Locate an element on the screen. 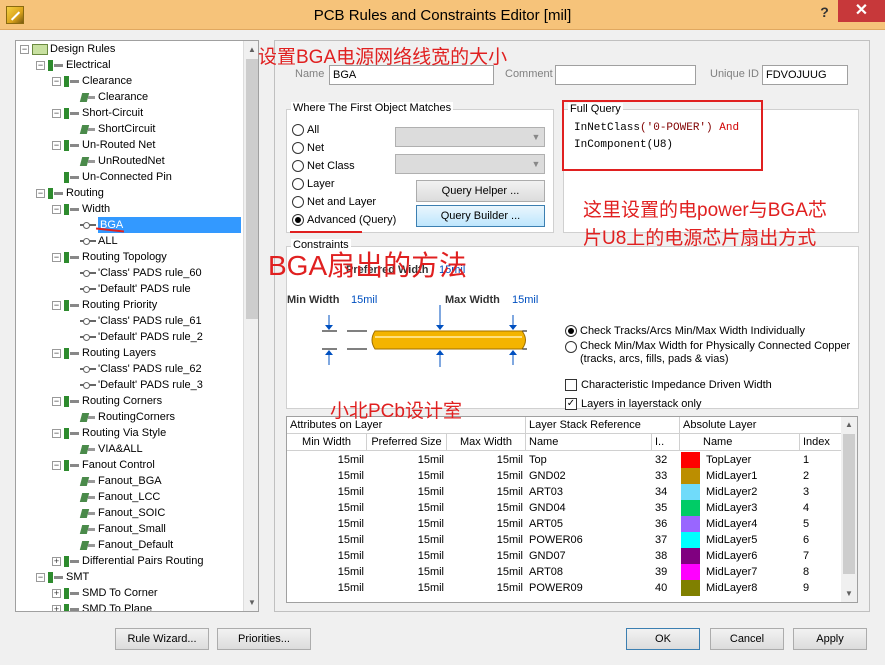 The width and height of the screenshot is (885, 665). tree-item: − Clearance is located at coordinates (92, 81).